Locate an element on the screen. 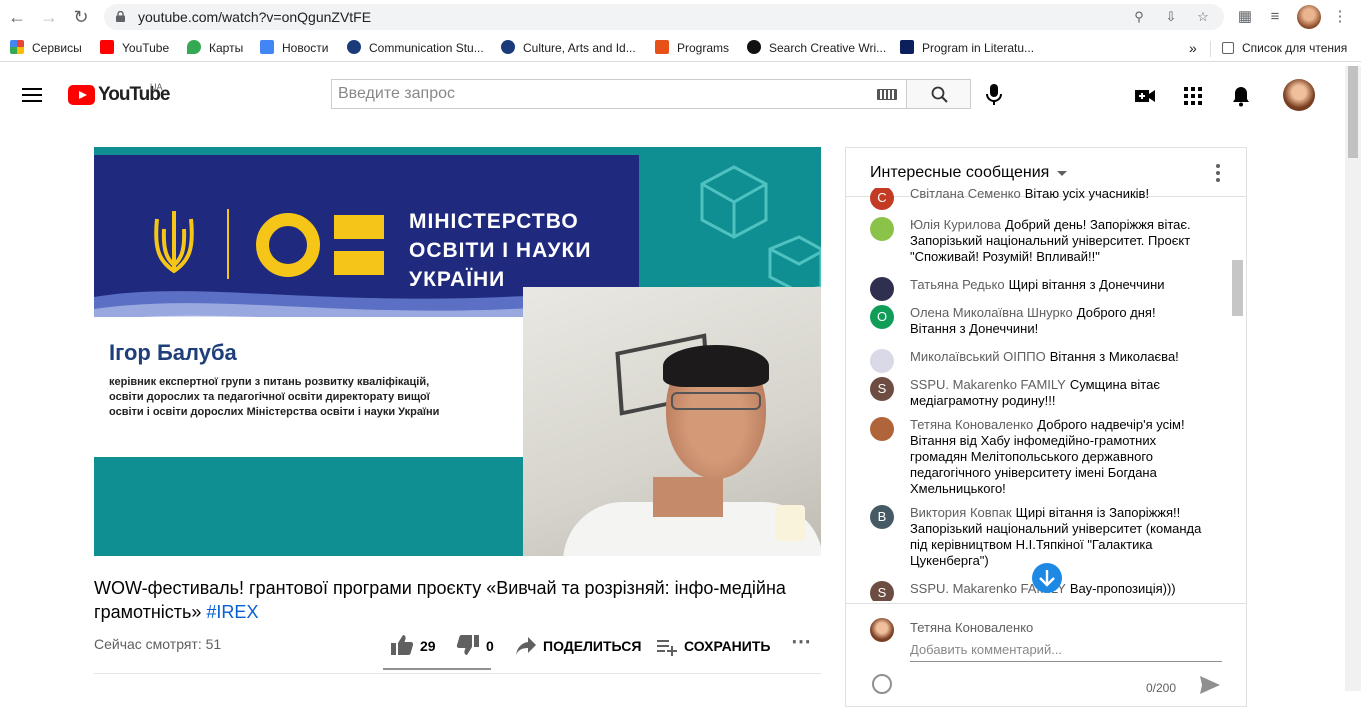 This screenshot has width=1361, height=708. bookmark-news: Новости is located at coordinates (294, 48).